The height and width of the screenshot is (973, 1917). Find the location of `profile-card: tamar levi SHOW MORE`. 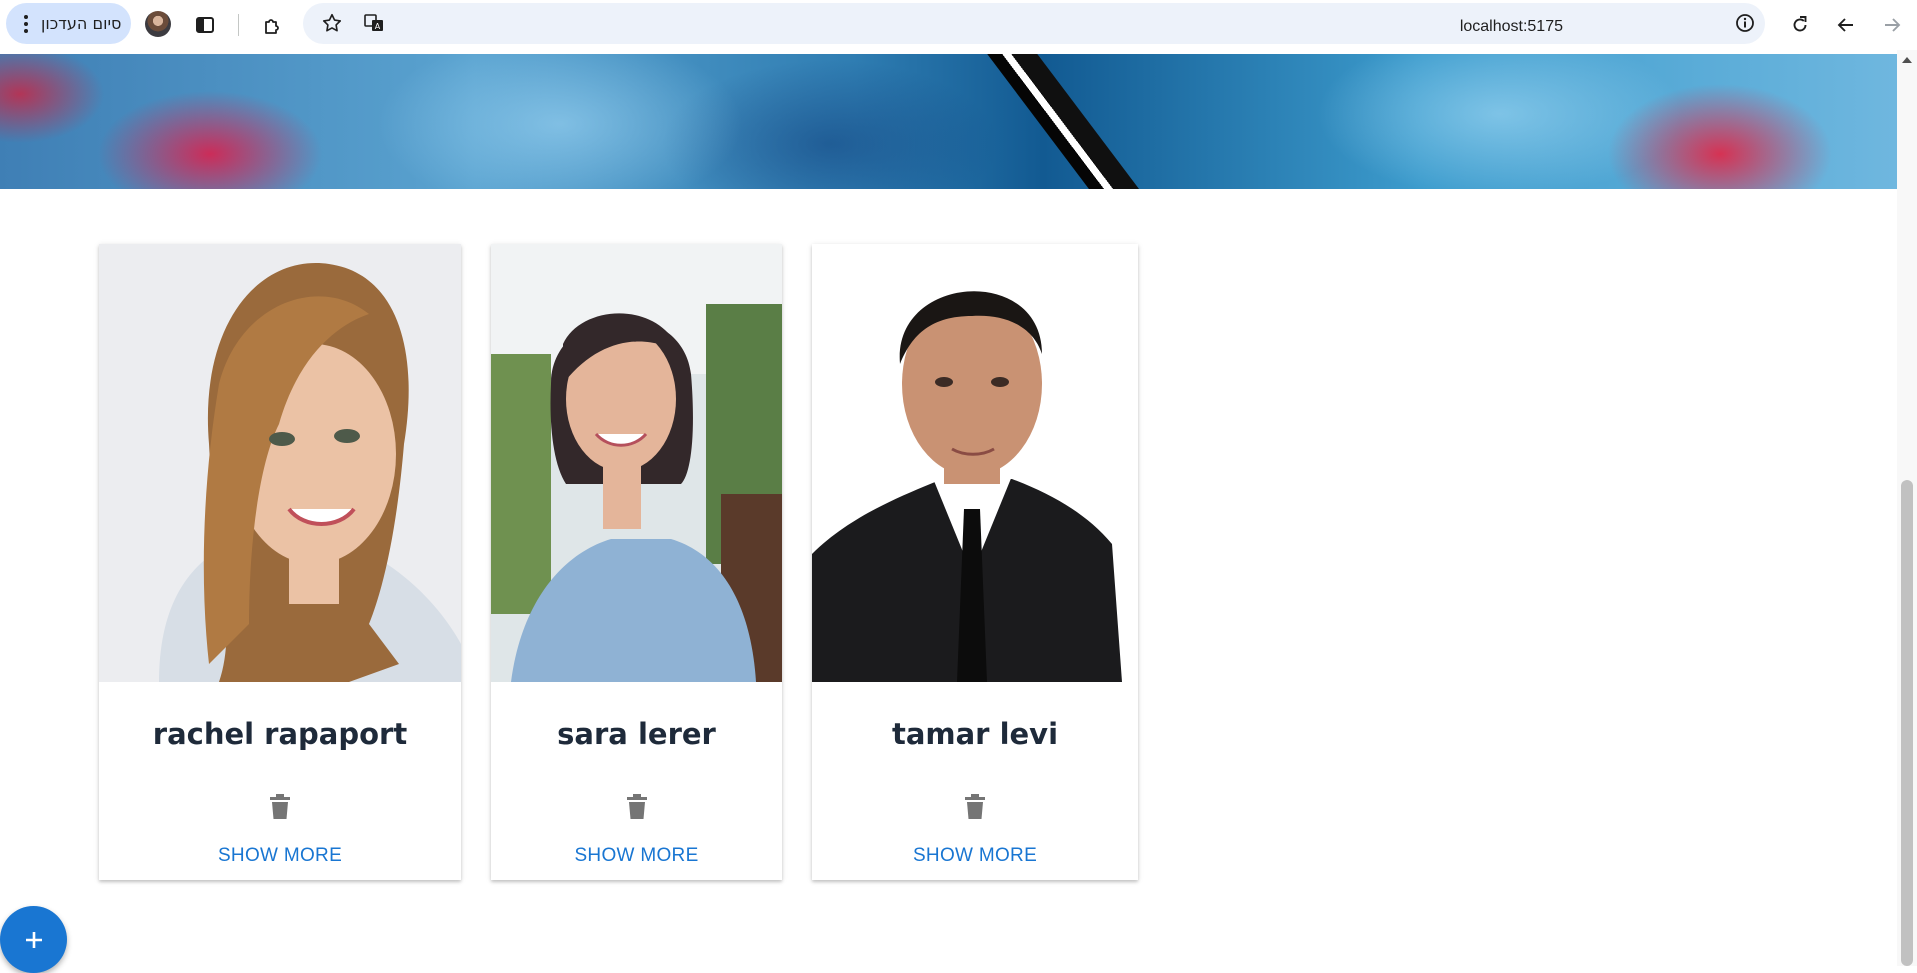

profile-card: tamar levi SHOW MORE is located at coordinates (975, 562).